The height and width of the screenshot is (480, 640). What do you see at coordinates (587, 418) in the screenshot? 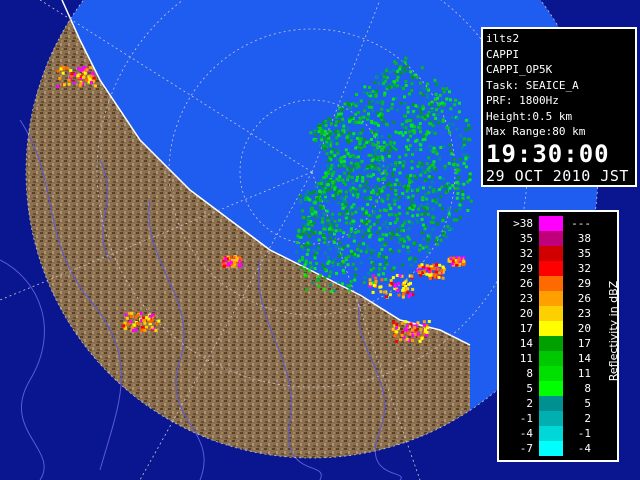
I see `legend-high-value: 2` at bounding box center [587, 418].